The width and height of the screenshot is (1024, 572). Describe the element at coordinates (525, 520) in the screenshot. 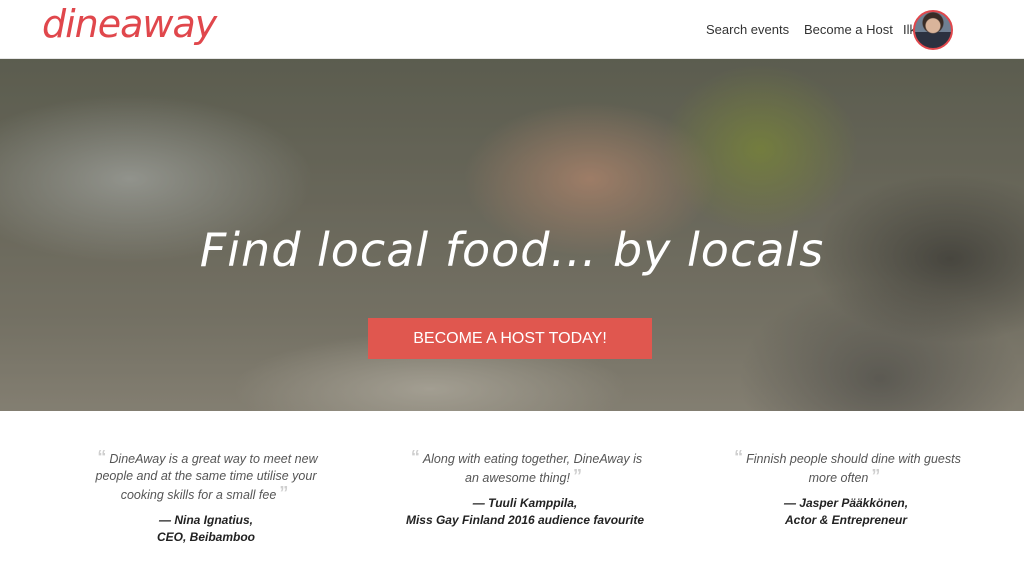

I see `author-title: Miss Gay Finland 2016 audience favourite` at that location.